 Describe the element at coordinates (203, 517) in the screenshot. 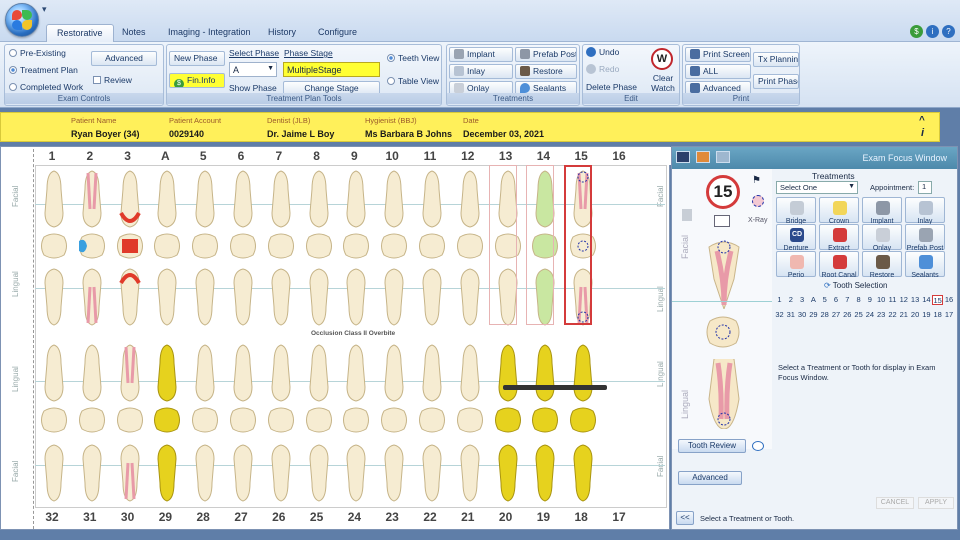

I see `tooth-number-bottom: 28` at that location.